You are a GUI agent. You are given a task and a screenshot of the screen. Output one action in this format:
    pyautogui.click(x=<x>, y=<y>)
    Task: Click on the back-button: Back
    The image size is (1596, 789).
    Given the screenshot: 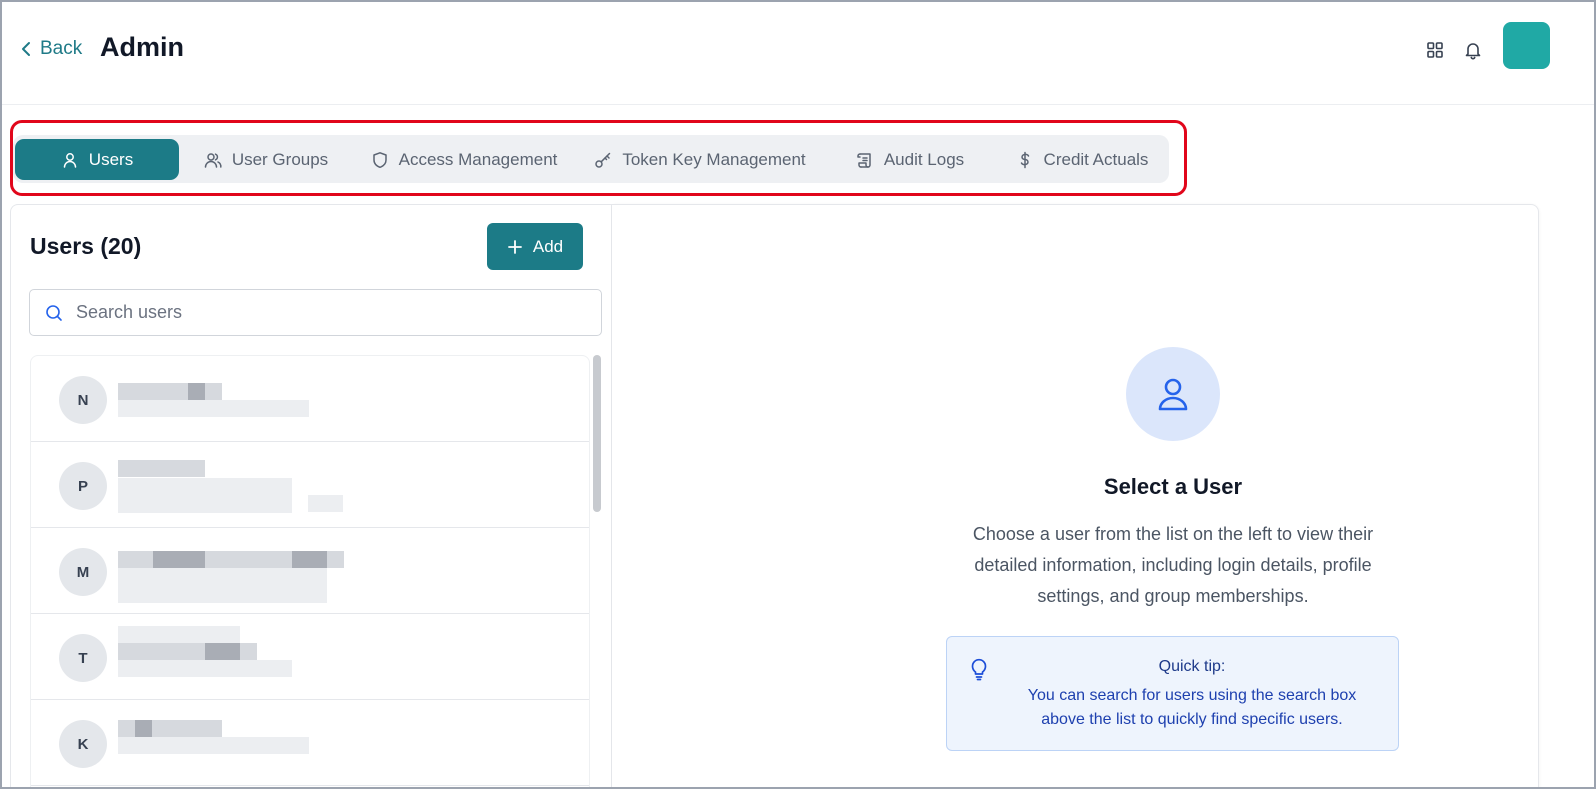 What is the action you would take?
    pyautogui.click(x=50, y=49)
    